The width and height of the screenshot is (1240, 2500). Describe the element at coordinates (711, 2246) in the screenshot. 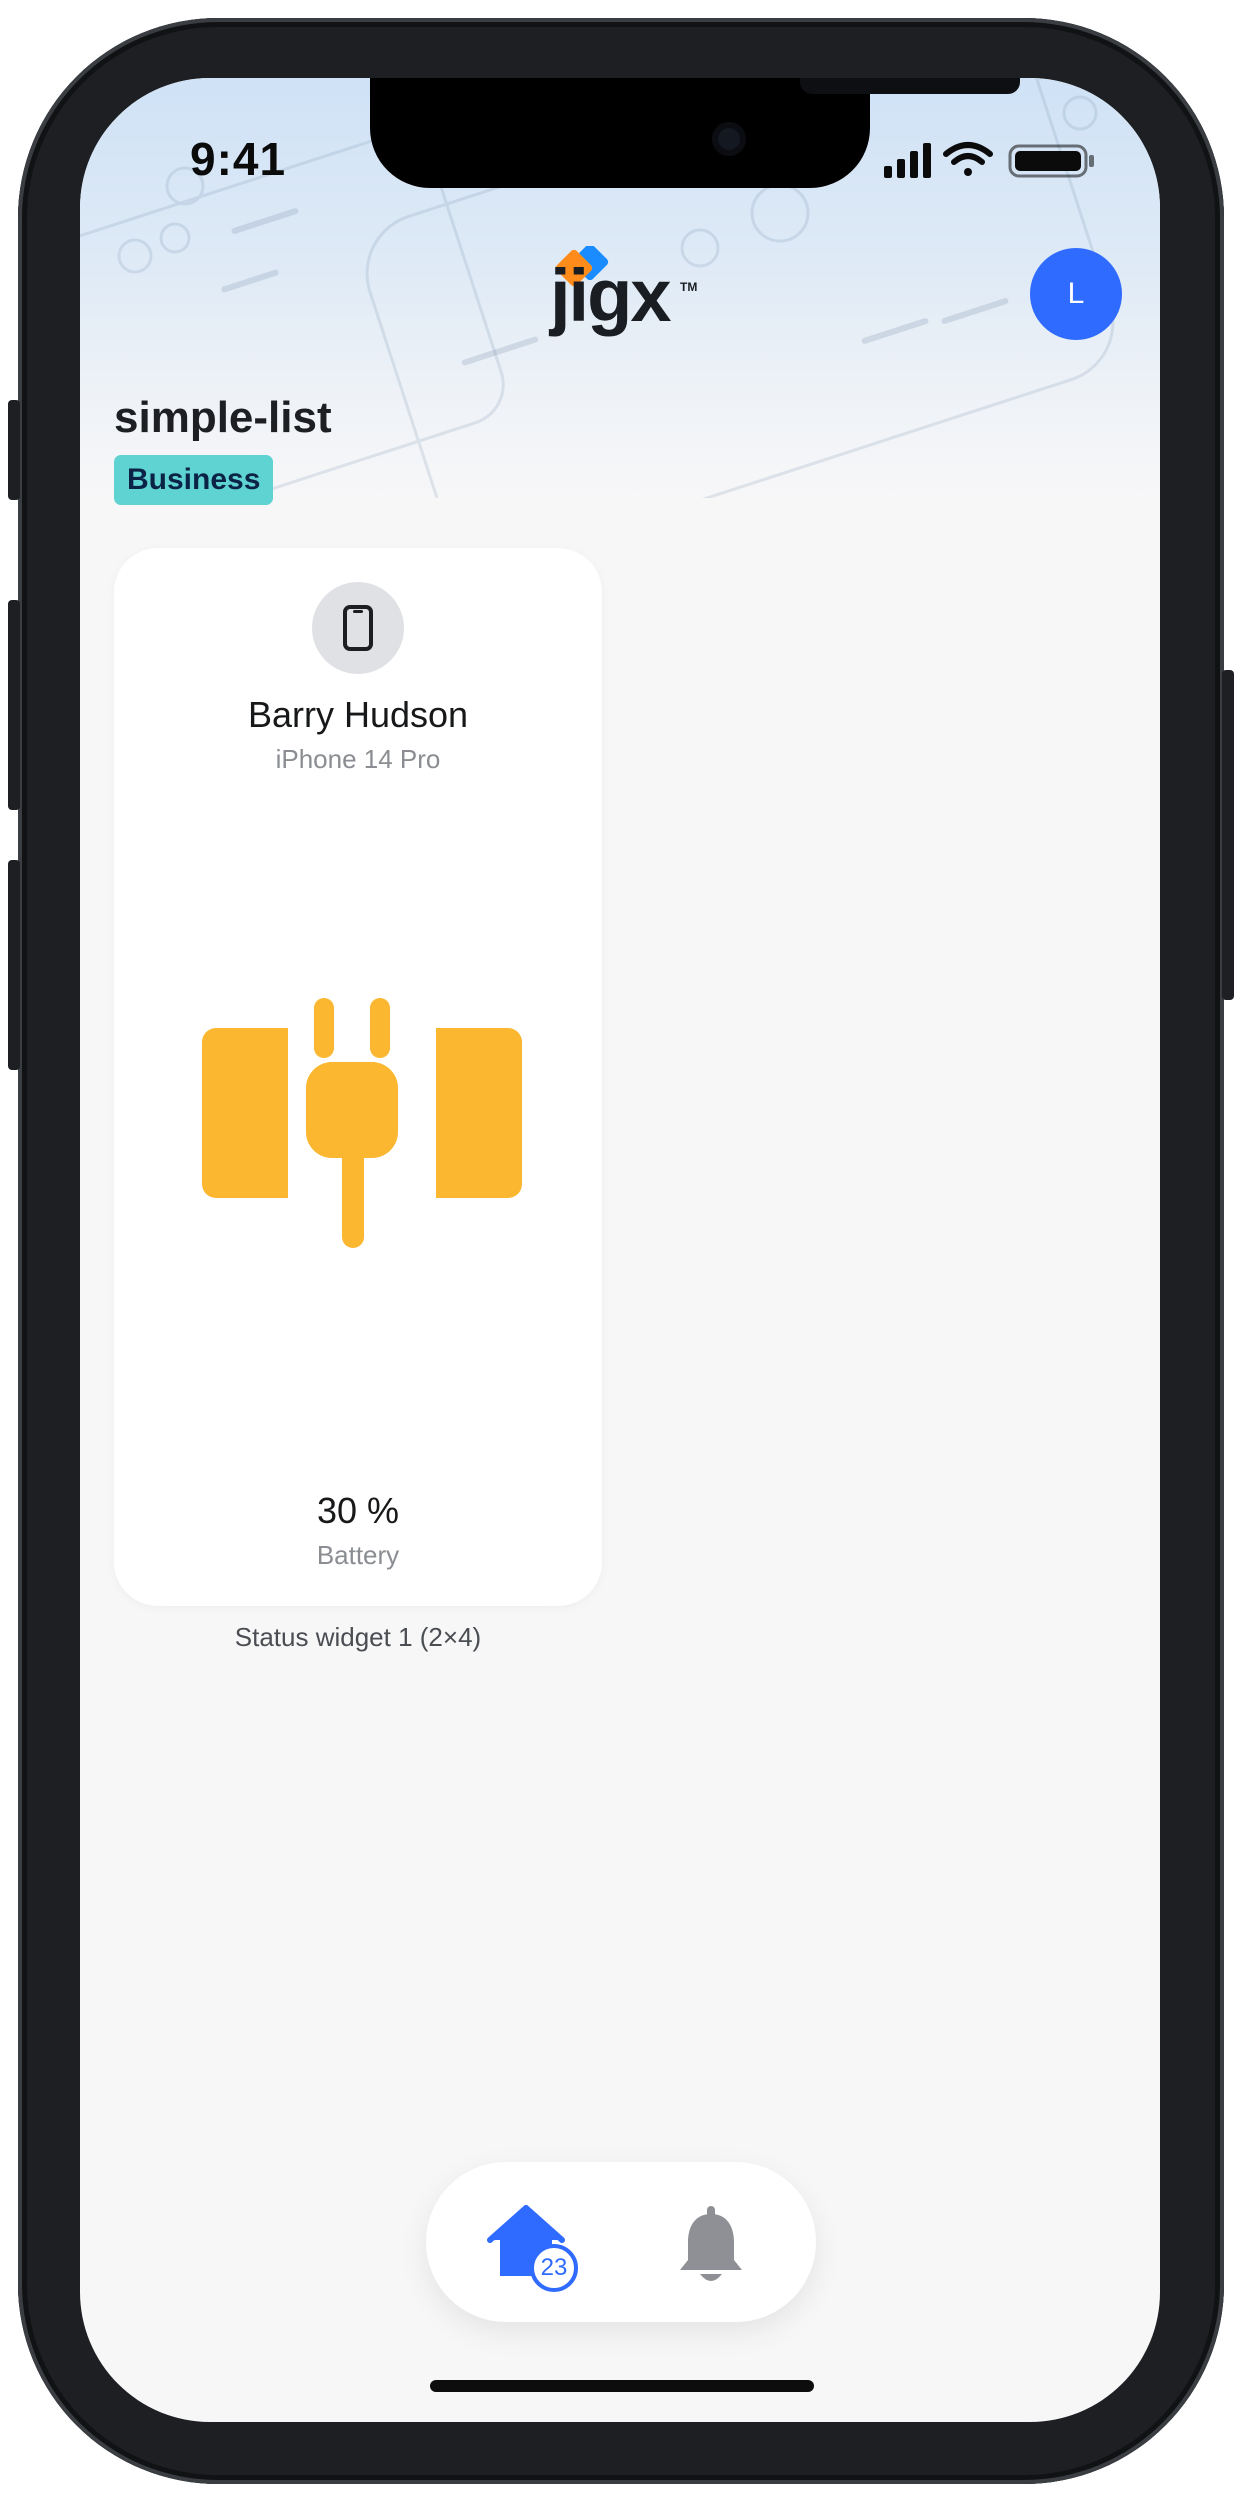

I see `bell-icon` at that location.